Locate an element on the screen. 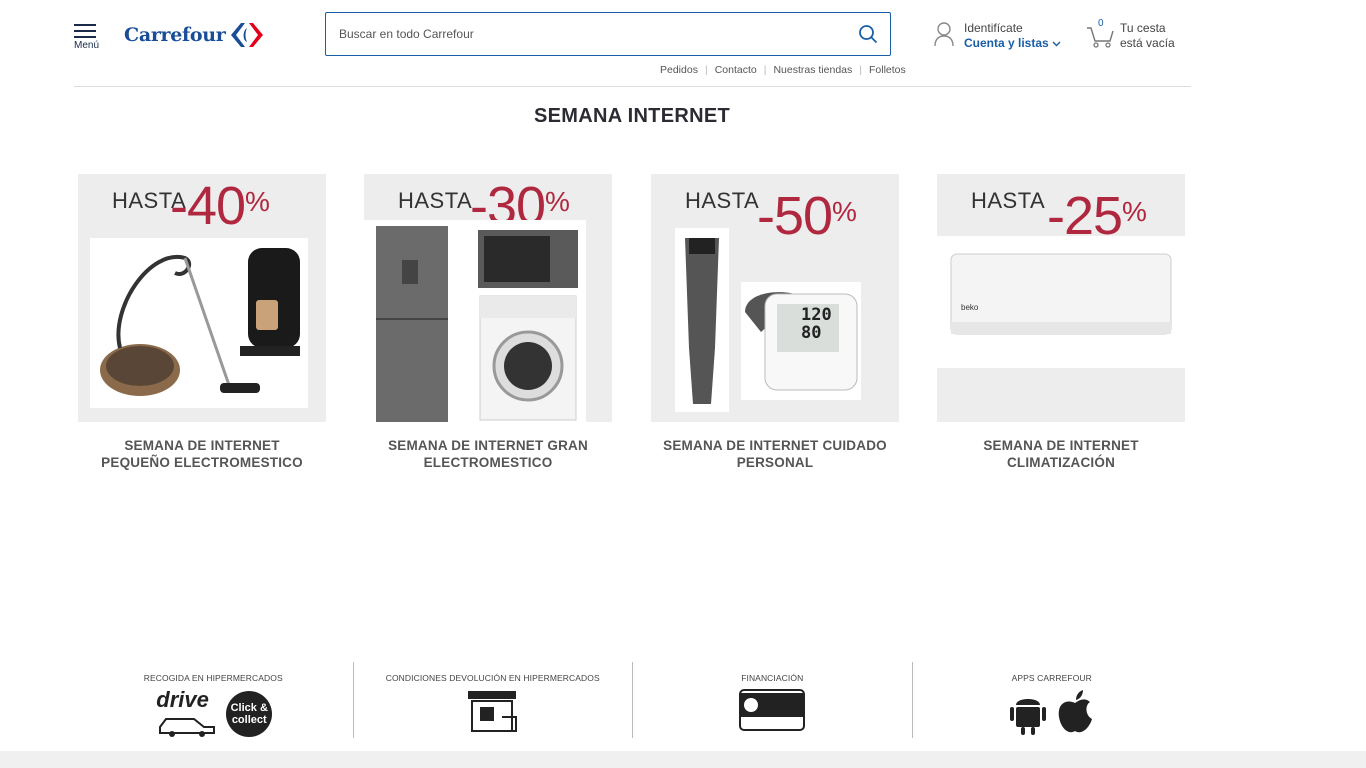 This screenshot has width=1366, height=768. promo-image: HASTA -40% is located at coordinates (202, 298).